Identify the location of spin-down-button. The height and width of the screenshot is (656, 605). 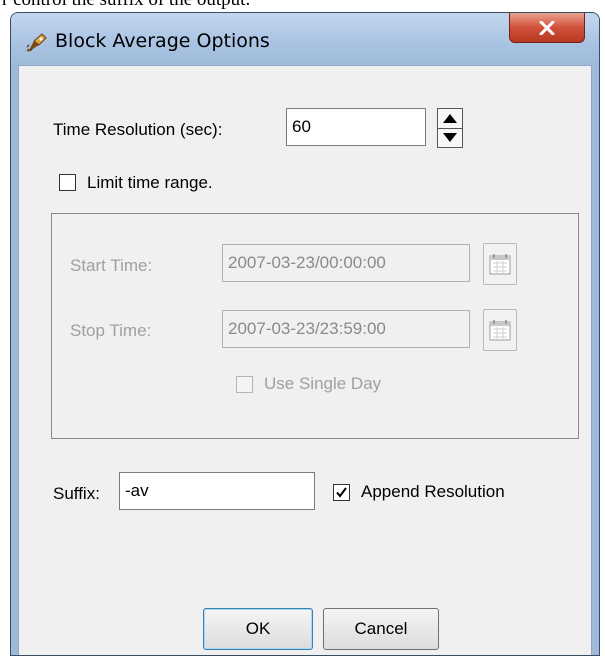
(450, 137).